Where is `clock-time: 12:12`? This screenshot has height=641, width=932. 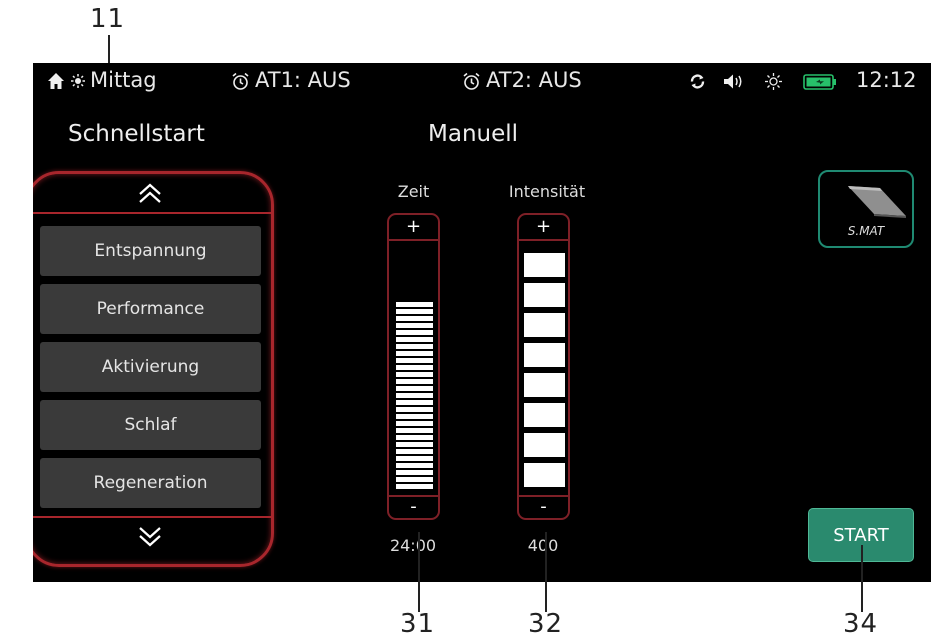 clock-time: 12:12 is located at coordinates (886, 80).